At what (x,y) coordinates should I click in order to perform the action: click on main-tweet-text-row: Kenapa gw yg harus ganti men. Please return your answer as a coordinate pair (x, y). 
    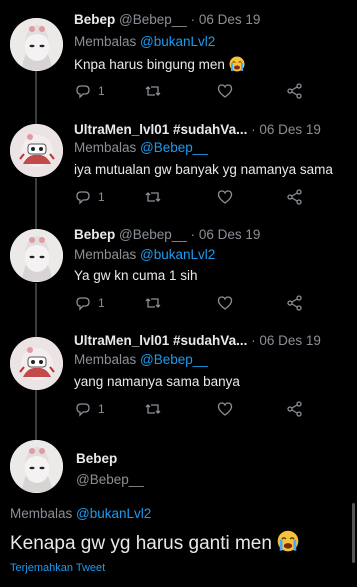
    Looking at the image, I should click on (154, 542).